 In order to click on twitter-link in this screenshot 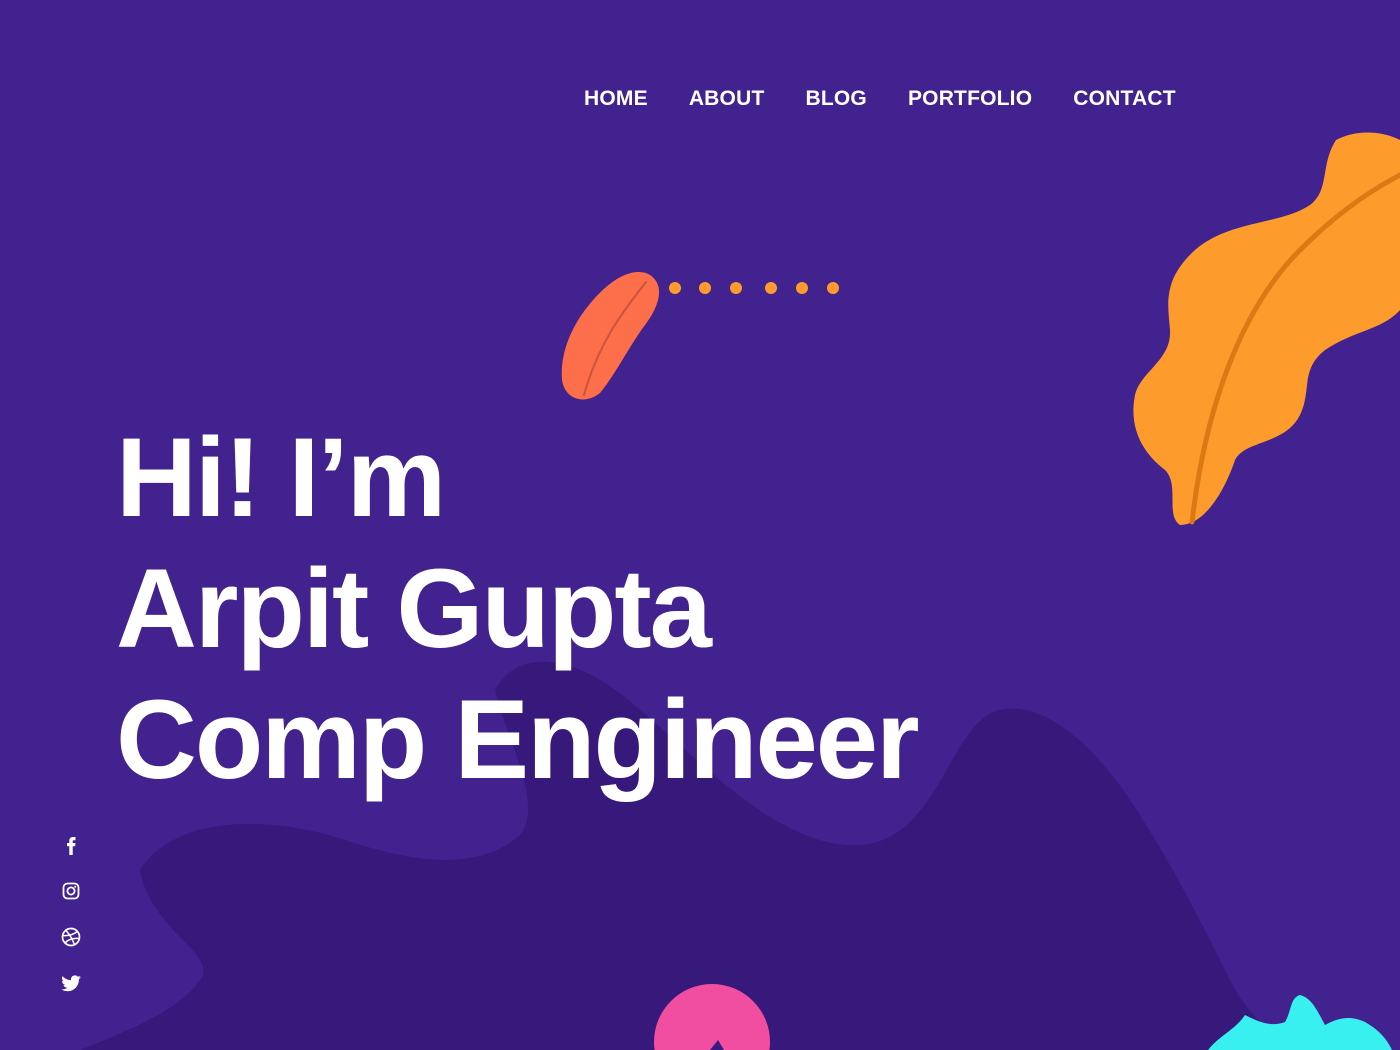, I will do `click(75, 983)`.